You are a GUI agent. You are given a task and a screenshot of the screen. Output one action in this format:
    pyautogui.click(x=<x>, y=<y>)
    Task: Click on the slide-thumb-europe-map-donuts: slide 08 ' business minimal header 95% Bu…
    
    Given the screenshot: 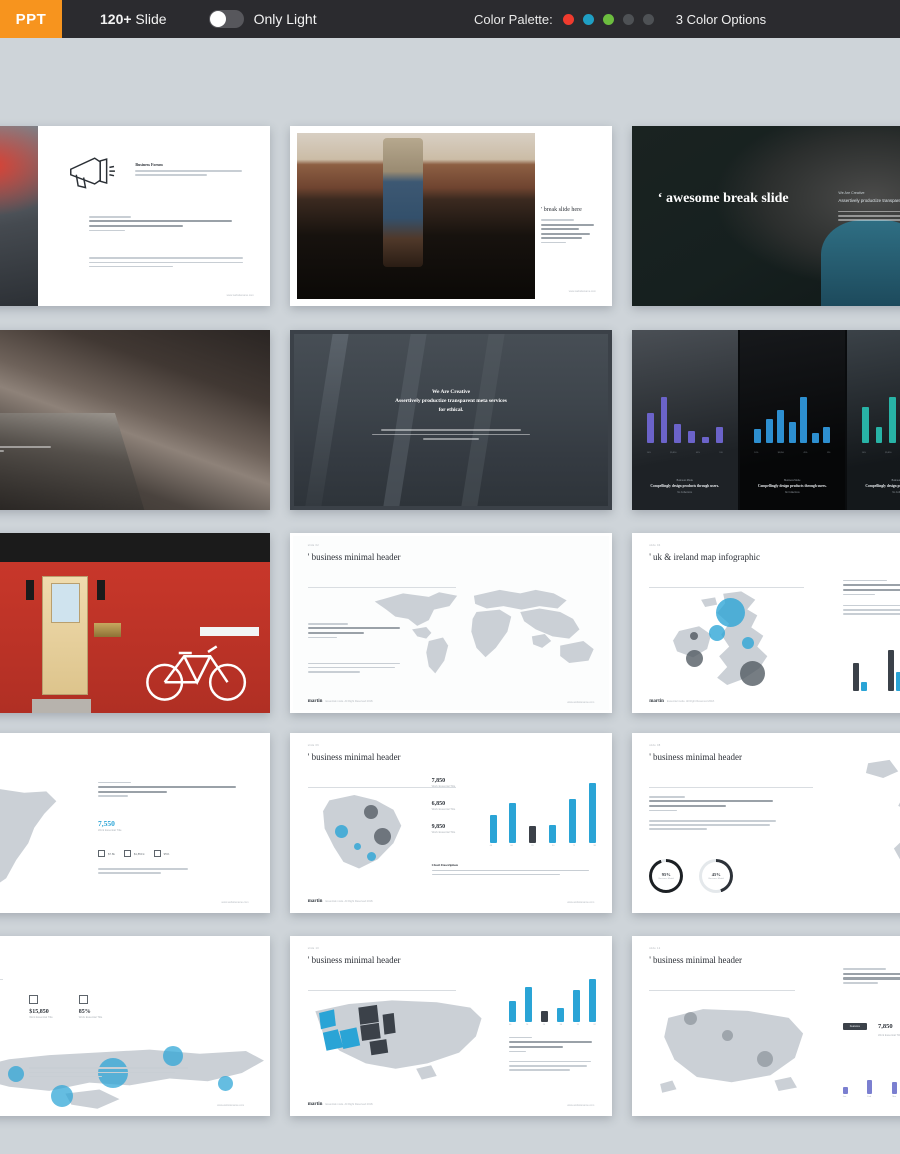 What is the action you would take?
    pyautogui.click(x=766, y=823)
    